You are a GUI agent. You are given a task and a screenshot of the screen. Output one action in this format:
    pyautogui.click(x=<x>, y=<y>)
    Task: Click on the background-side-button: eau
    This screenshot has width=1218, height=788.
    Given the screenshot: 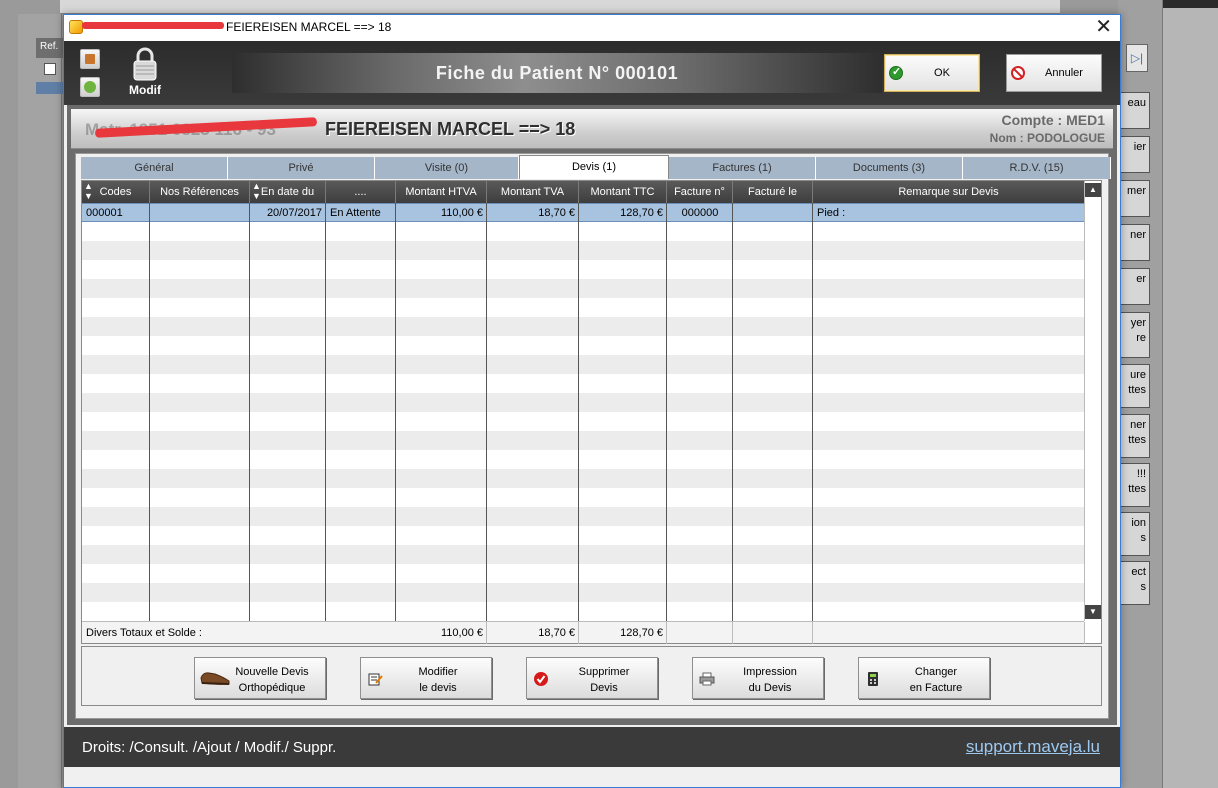 What is the action you would take?
    pyautogui.click(x=1134, y=110)
    